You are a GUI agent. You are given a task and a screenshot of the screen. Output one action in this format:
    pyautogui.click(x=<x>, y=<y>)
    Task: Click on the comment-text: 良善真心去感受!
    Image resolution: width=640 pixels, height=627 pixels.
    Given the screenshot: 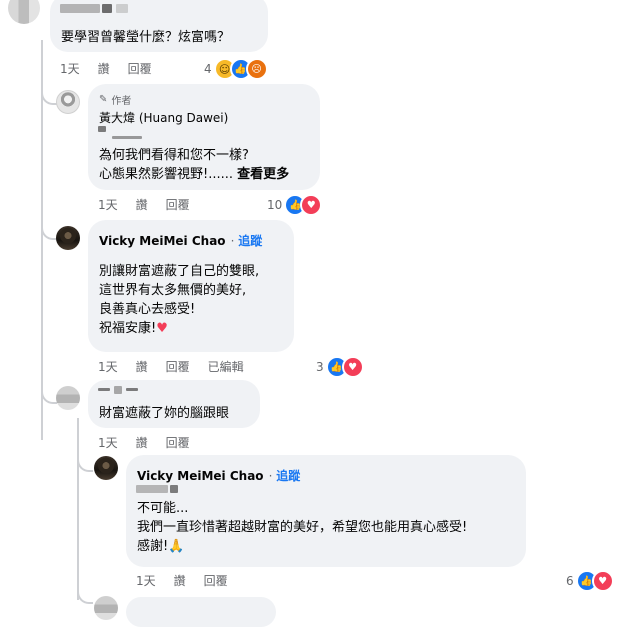 What is the action you would take?
    pyautogui.click(x=147, y=309)
    